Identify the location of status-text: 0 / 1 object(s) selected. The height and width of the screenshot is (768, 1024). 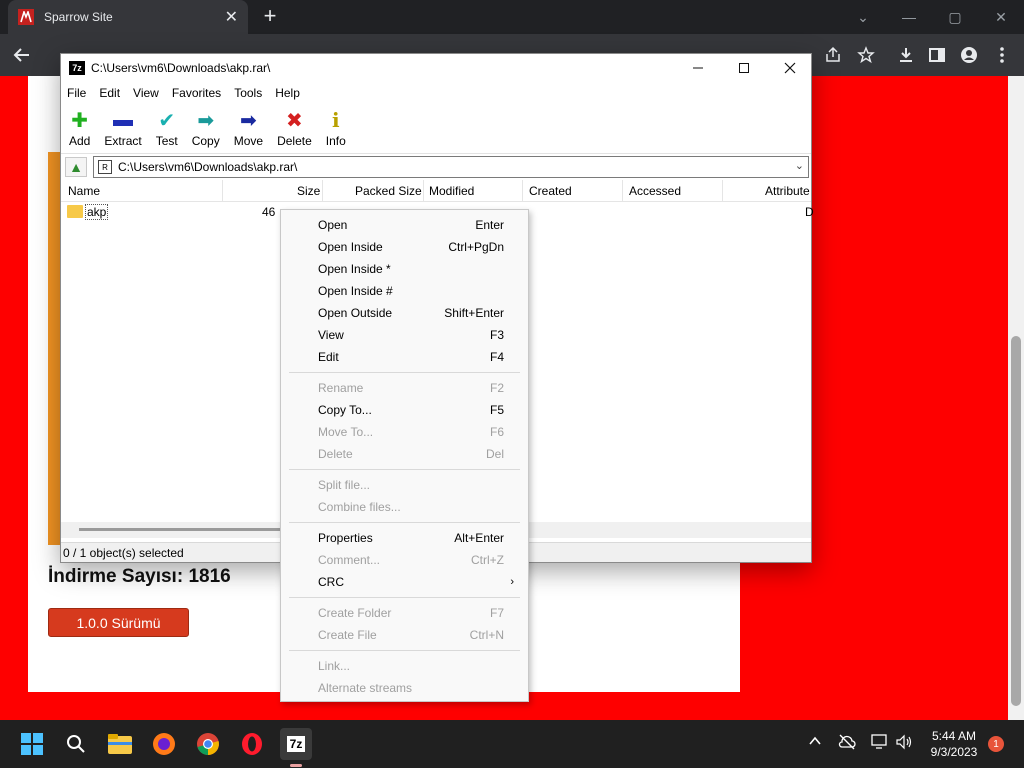
(123, 552).